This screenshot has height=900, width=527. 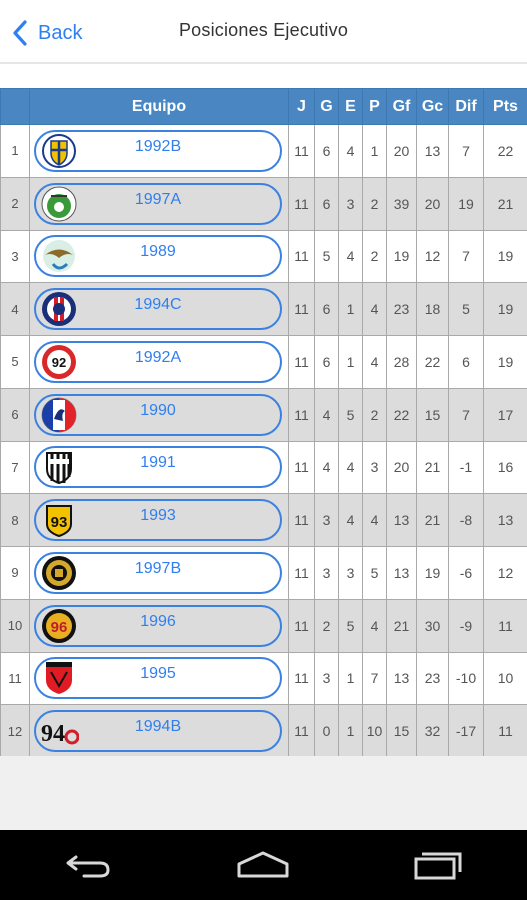 What do you see at coordinates (439, 865) in the screenshot?
I see `nav-recents-button` at bounding box center [439, 865].